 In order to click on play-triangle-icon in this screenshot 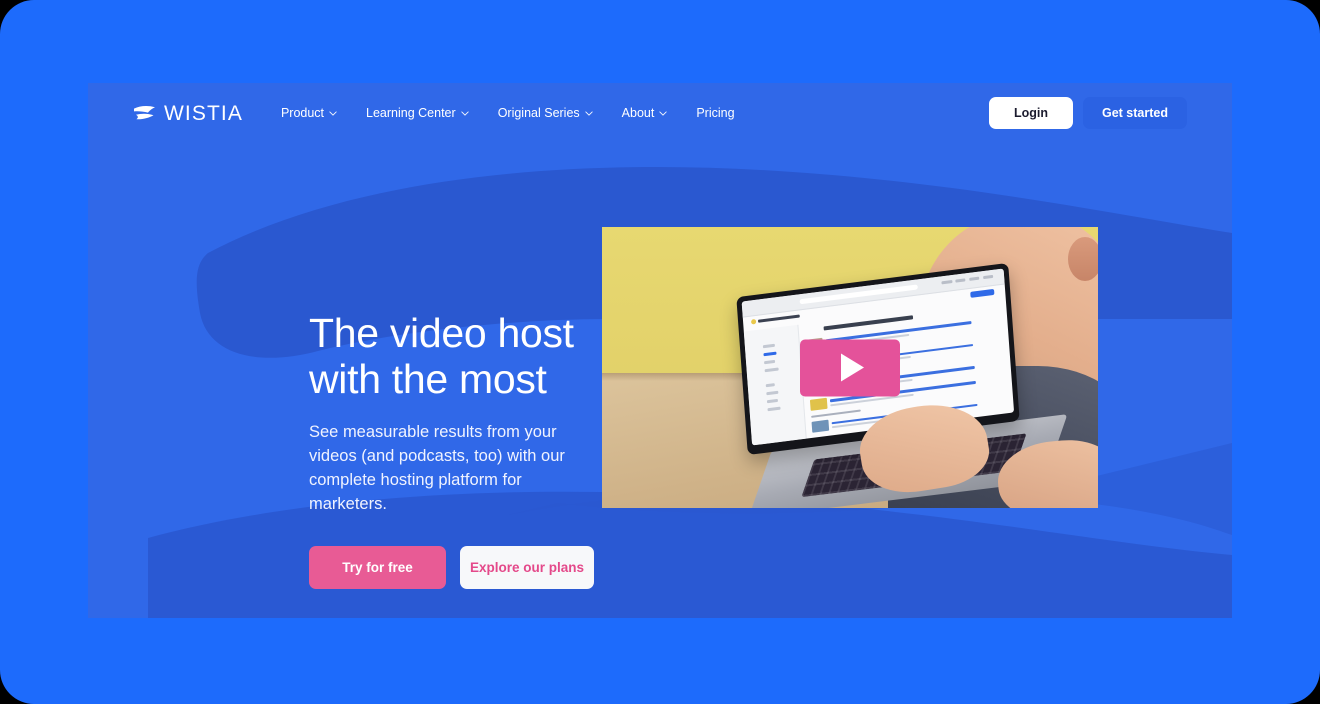, I will do `click(852, 367)`.